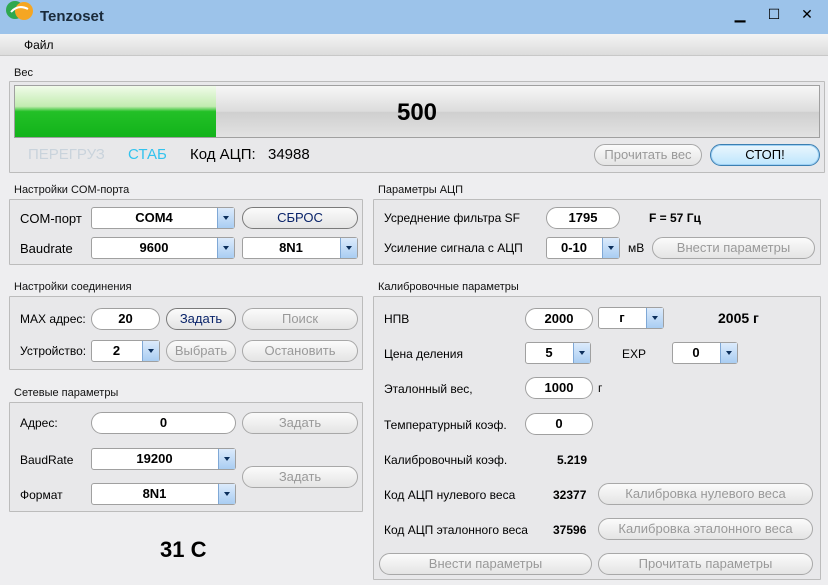  Describe the element at coordinates (53, 319) in the screenshot. I see `max-address-label: MAX адрес:` at that location.